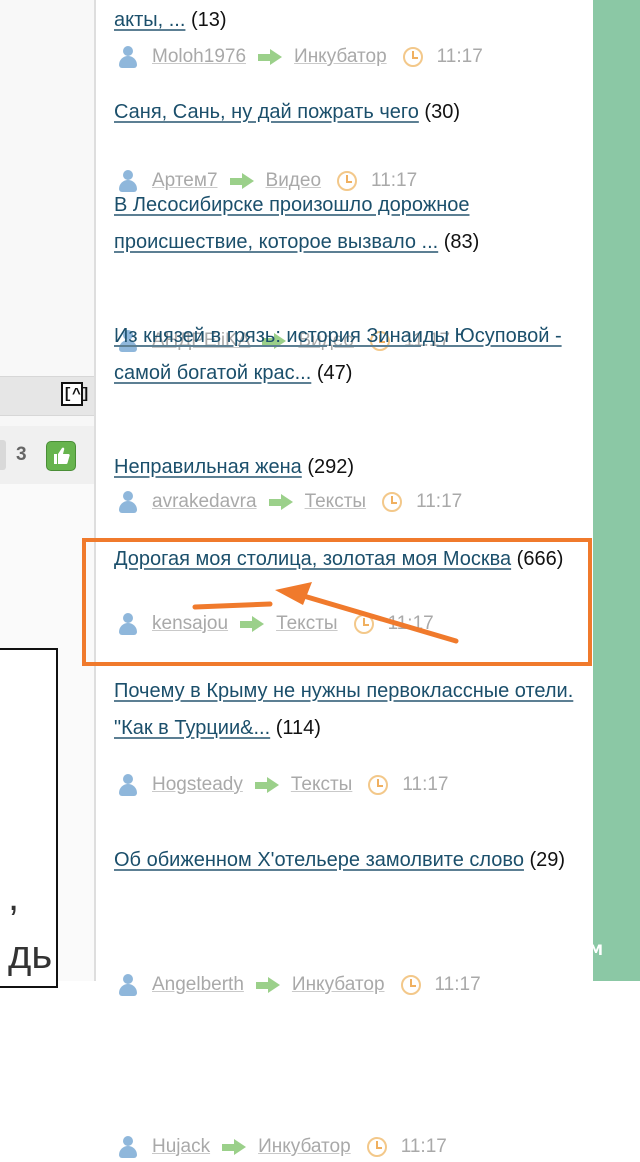 The width and height of the screenshot is (640, 1162). Describe the element at coordinates (541, 951) in the screenshot. I see `site-watermark: YAPLAKAL.COM` at that location.